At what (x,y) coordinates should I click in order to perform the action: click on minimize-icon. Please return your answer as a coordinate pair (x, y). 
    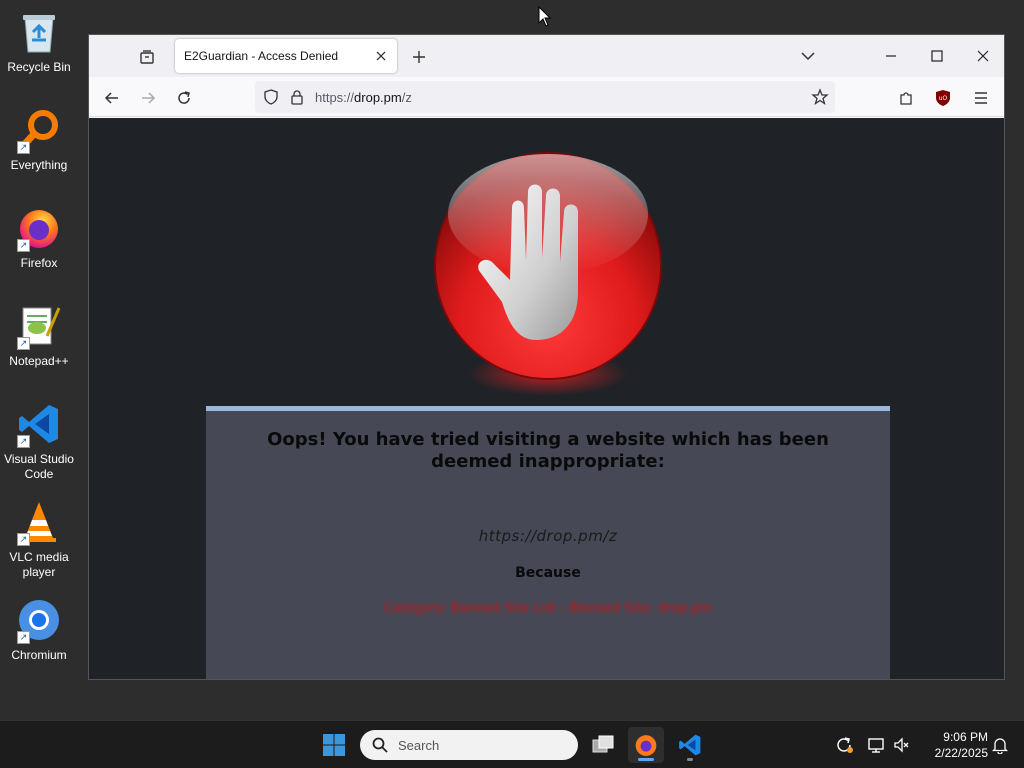
    Looking at the image, I should click on (891, 56).